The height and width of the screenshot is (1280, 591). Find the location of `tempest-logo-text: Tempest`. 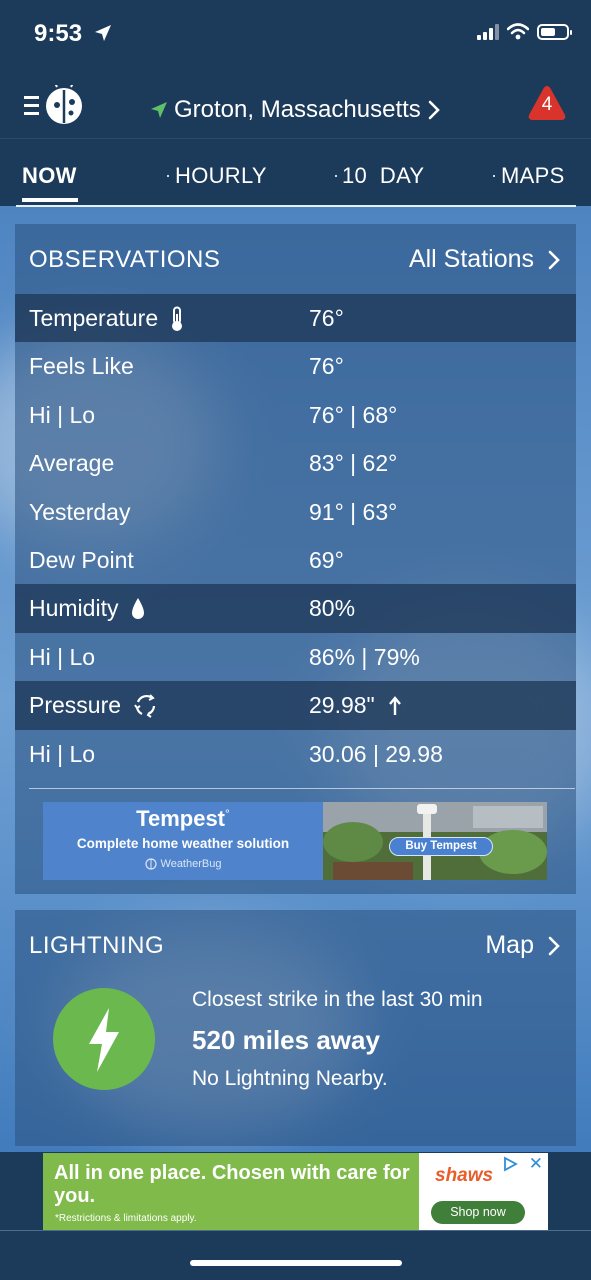

tempest-logo-text: Tempest is located at coordinates (181, 818).